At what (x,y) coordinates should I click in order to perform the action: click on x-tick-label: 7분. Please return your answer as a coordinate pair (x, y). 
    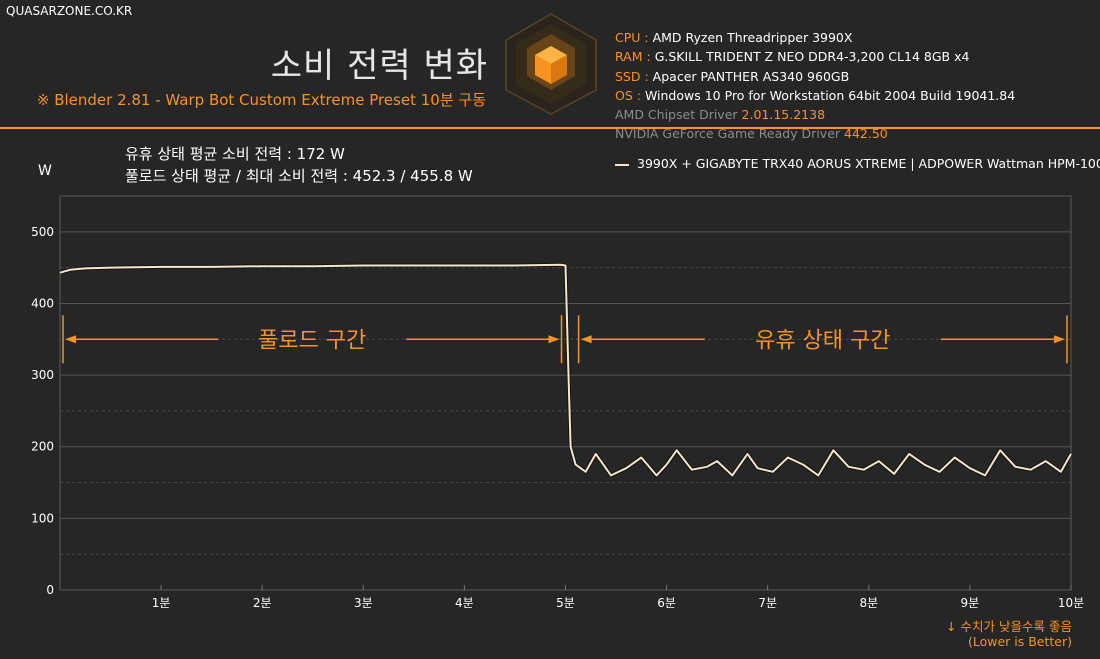
    Looking at the image, I should click on (767, 603).